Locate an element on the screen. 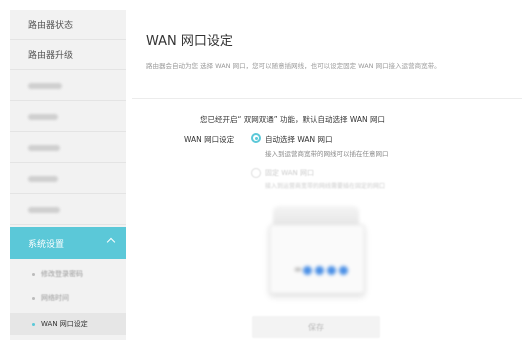 The image size is (522, 363). option-fixed-wan-label: 固定 WAN 网口 is located at coordinates (289, 173).